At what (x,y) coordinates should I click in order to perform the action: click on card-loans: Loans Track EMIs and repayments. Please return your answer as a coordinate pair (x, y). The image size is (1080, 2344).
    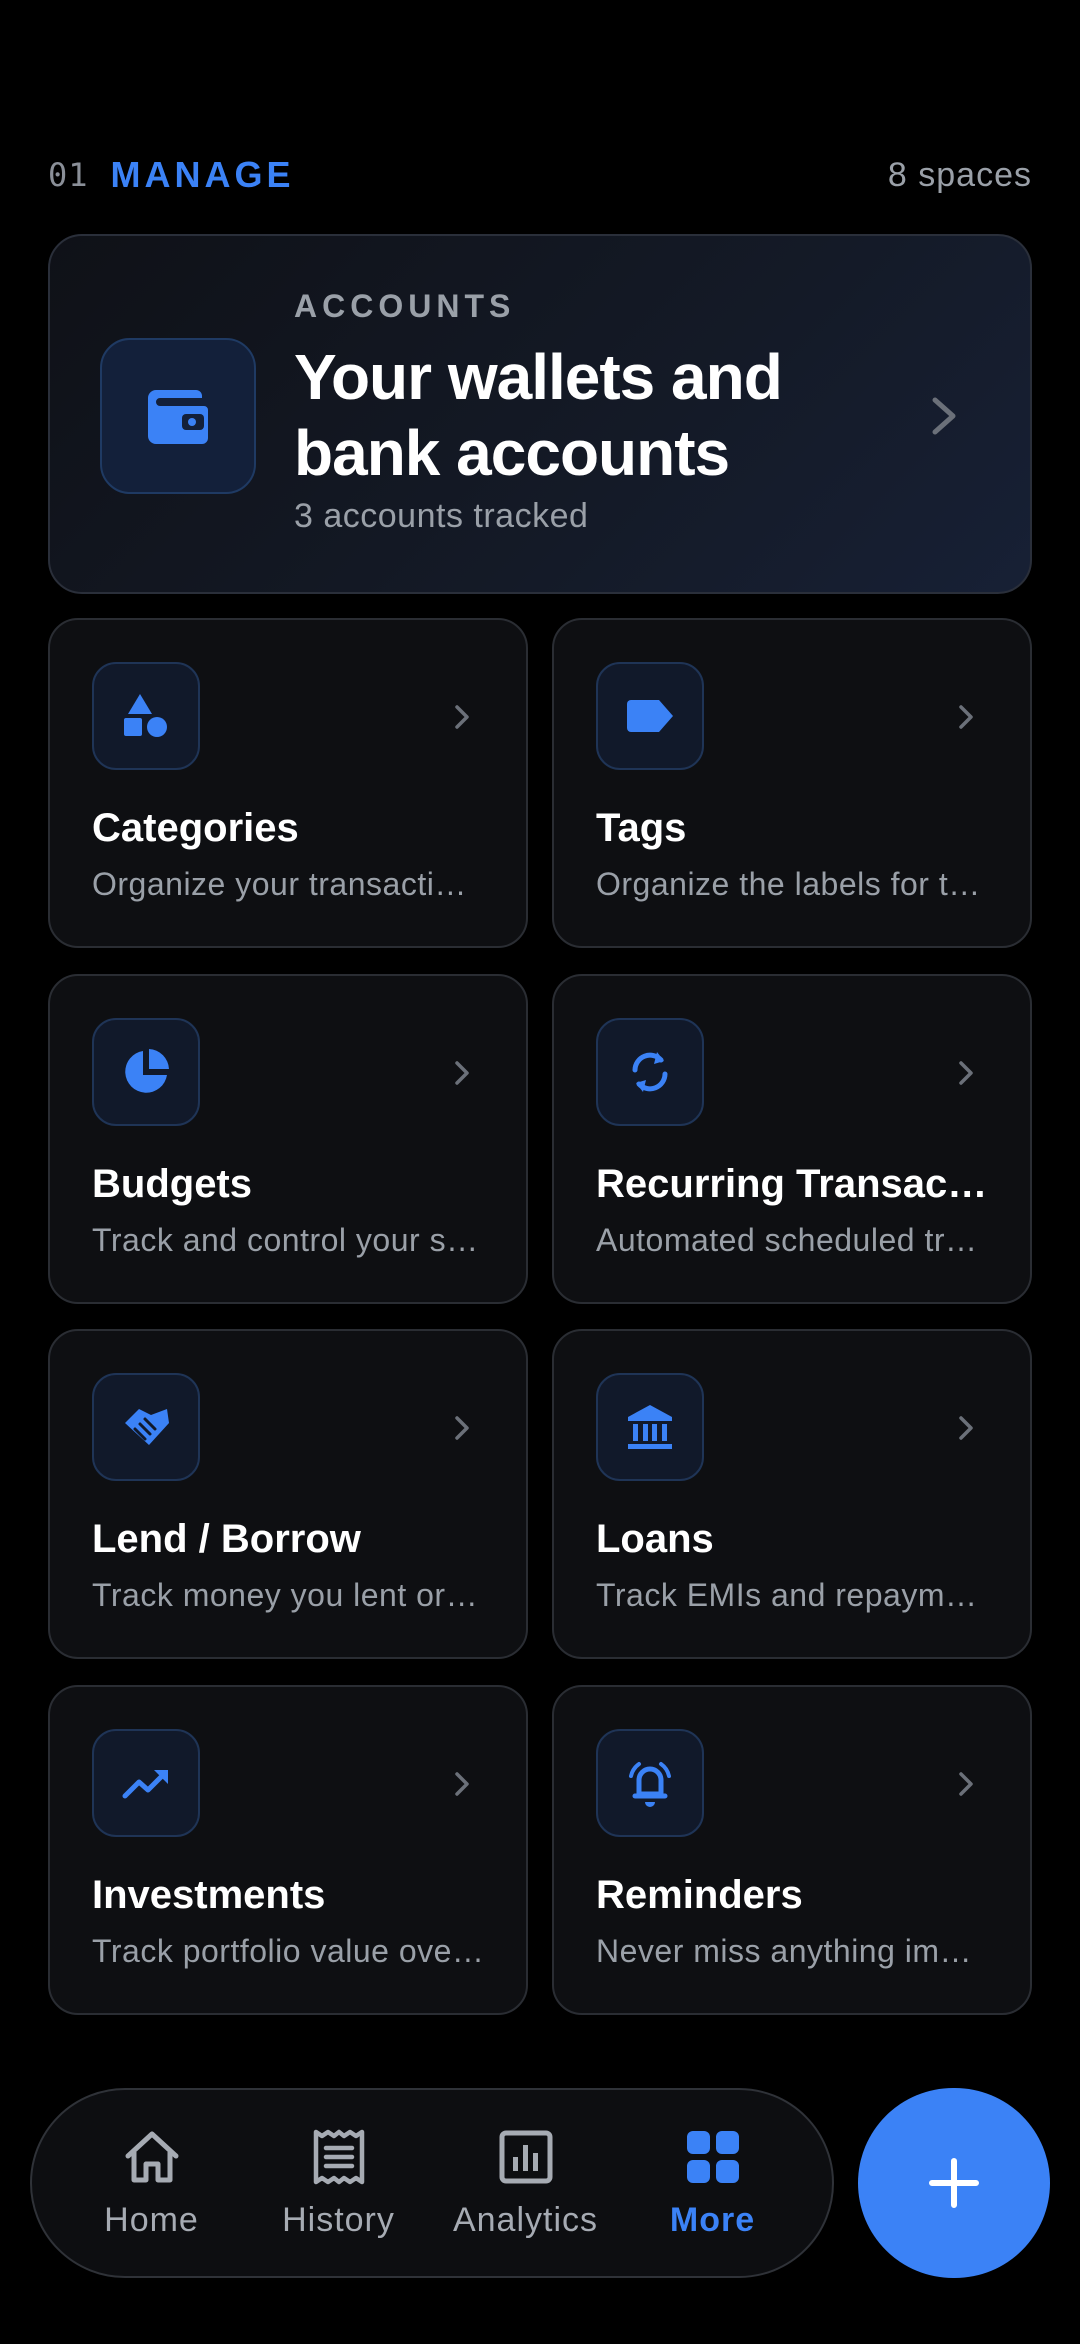
    Looking at the image, I should click on (792, 1494).